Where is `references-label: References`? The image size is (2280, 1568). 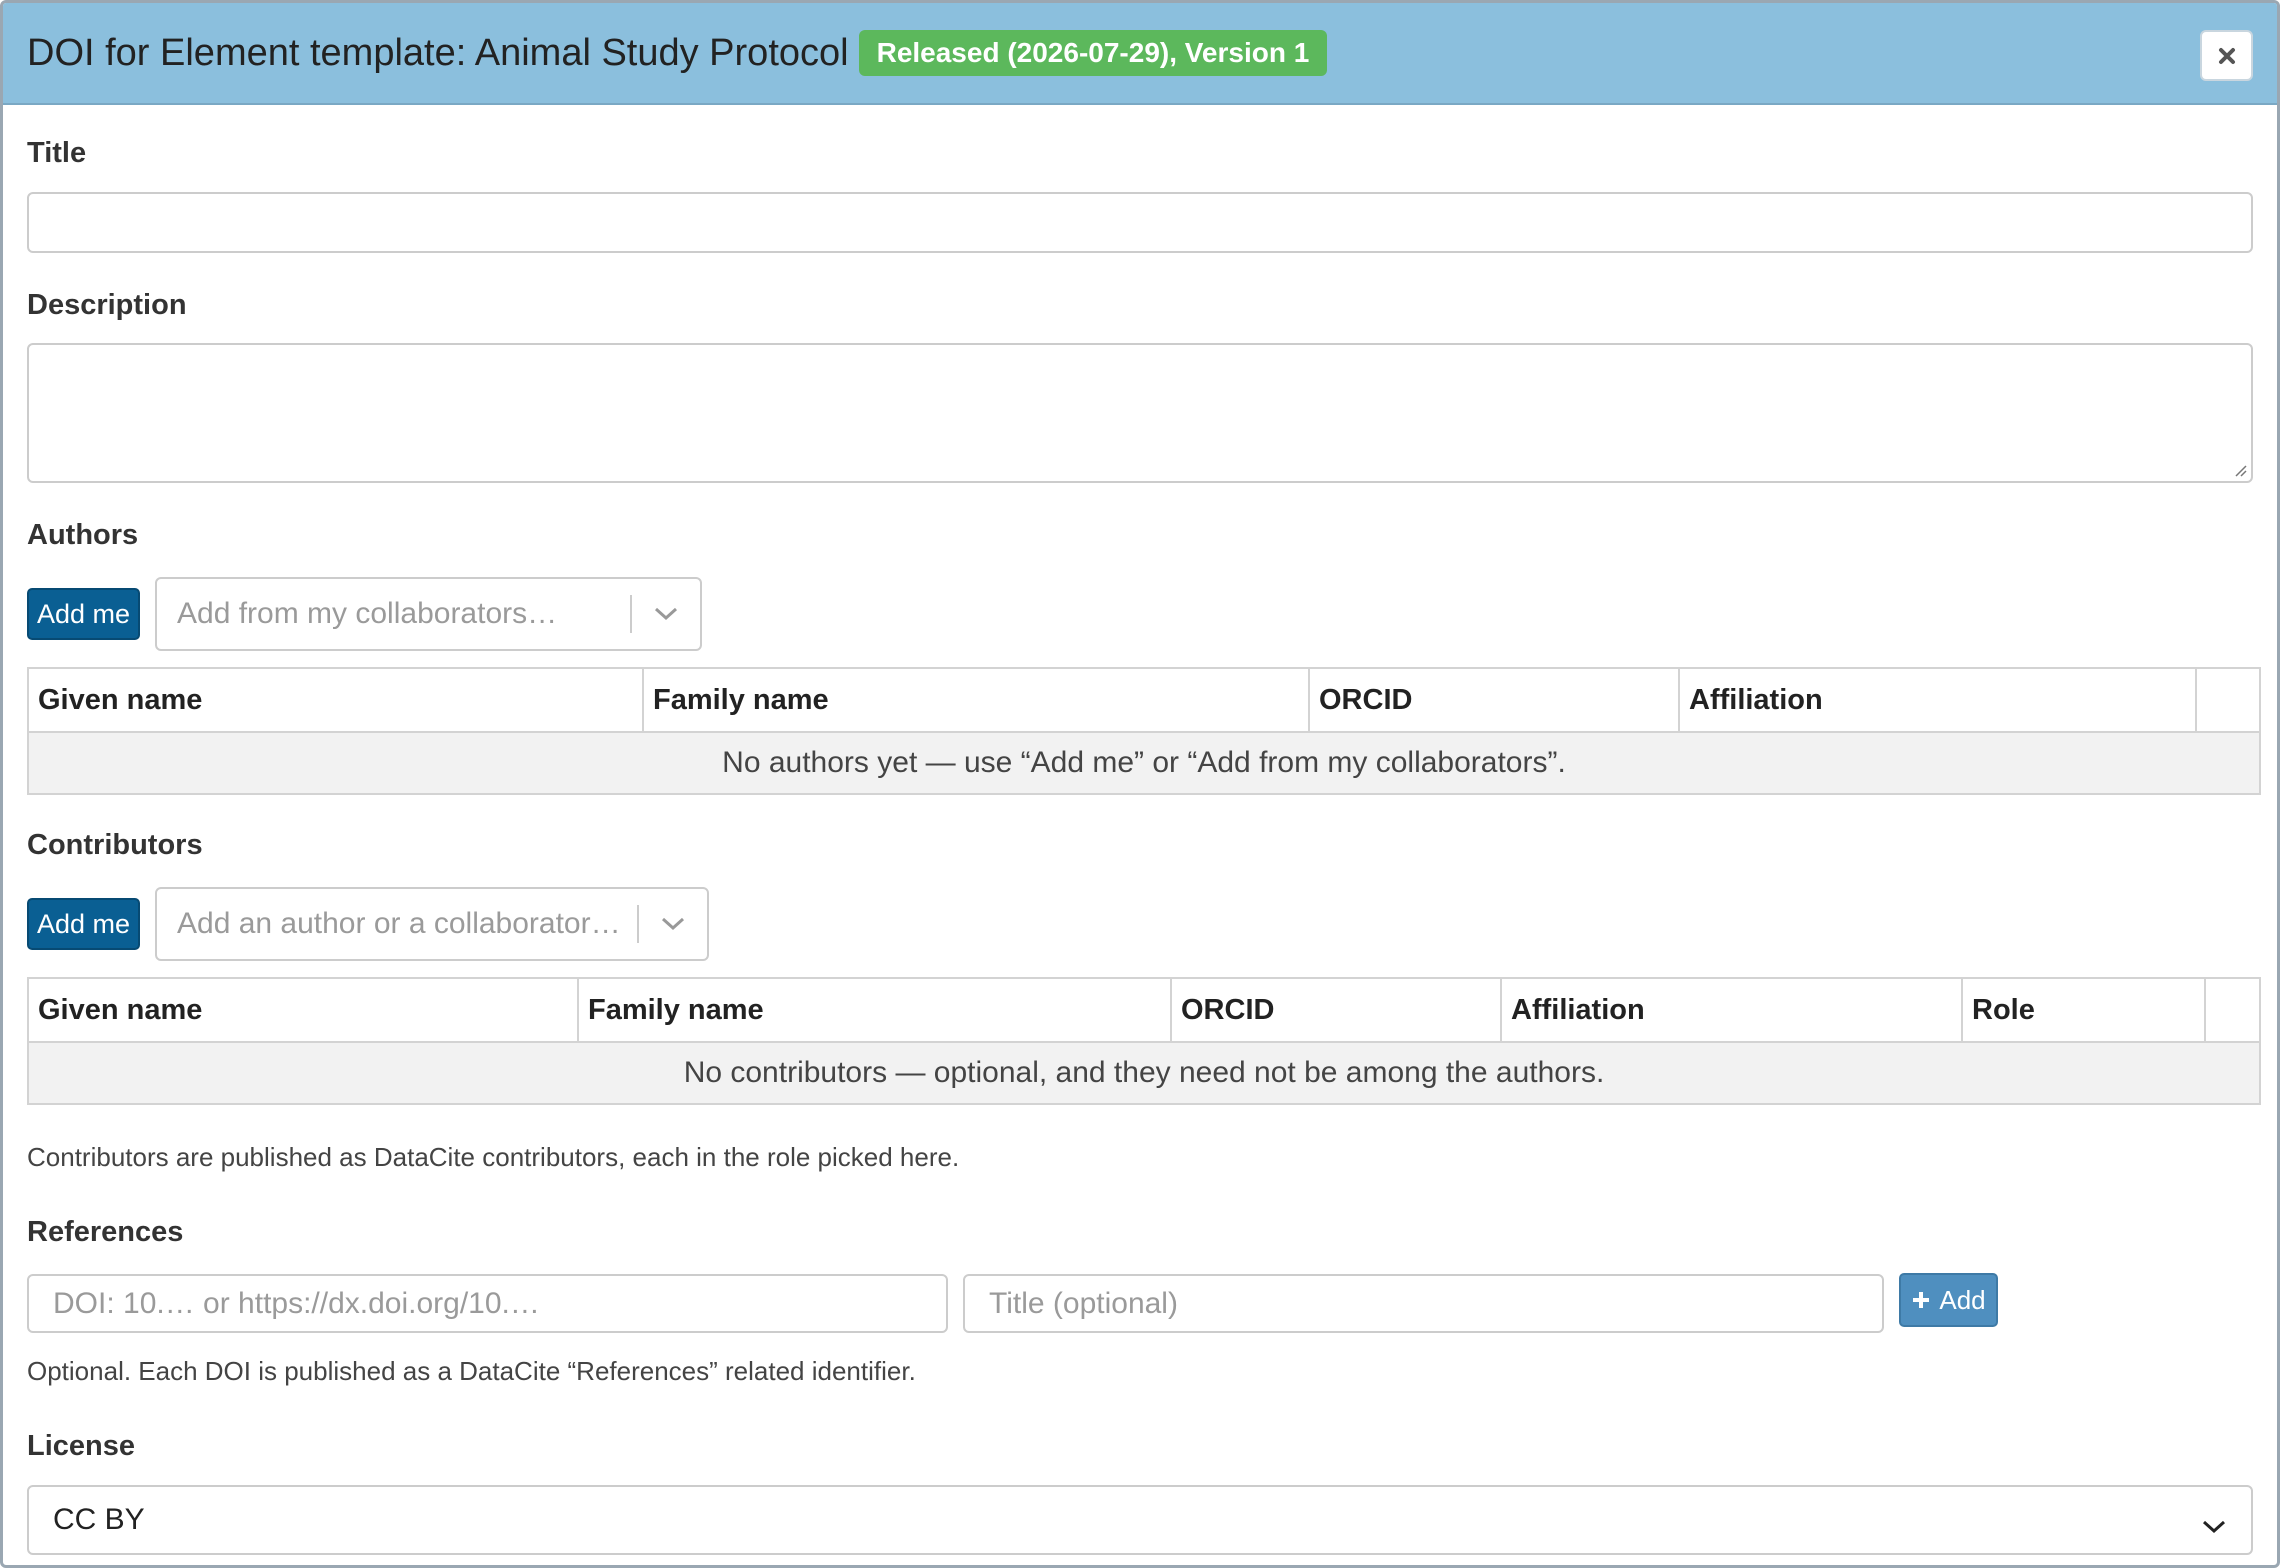 references-label: References is located at coordinates (105, 1232).